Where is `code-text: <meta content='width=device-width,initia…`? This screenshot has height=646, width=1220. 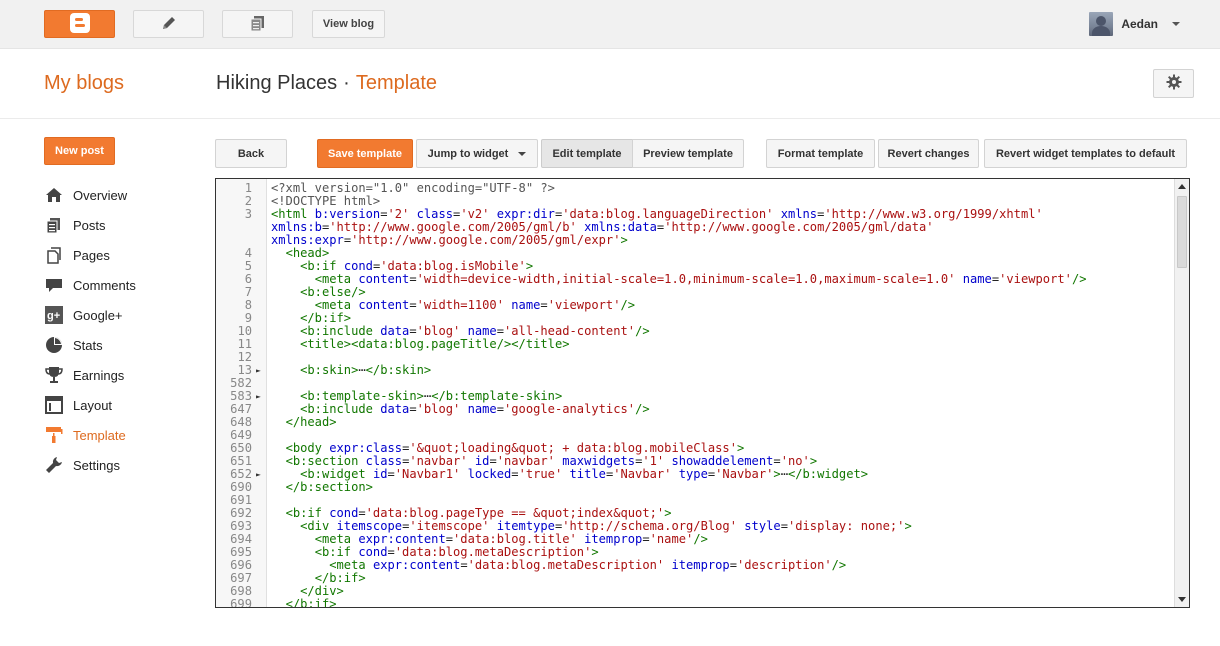 code-text: <meta content='width=device-width,initia… is located at coordinates (700, 279).